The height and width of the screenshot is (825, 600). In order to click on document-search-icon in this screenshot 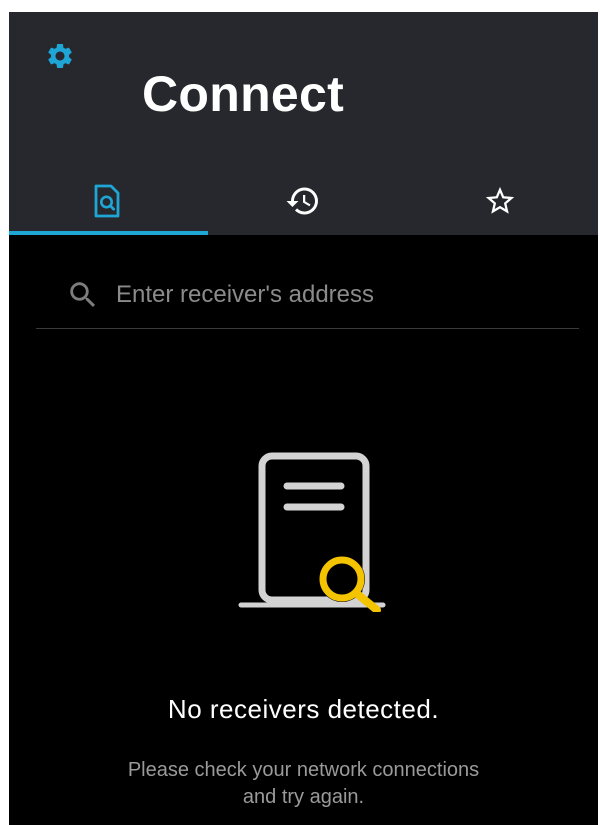, I will do `click(107, 200)`.